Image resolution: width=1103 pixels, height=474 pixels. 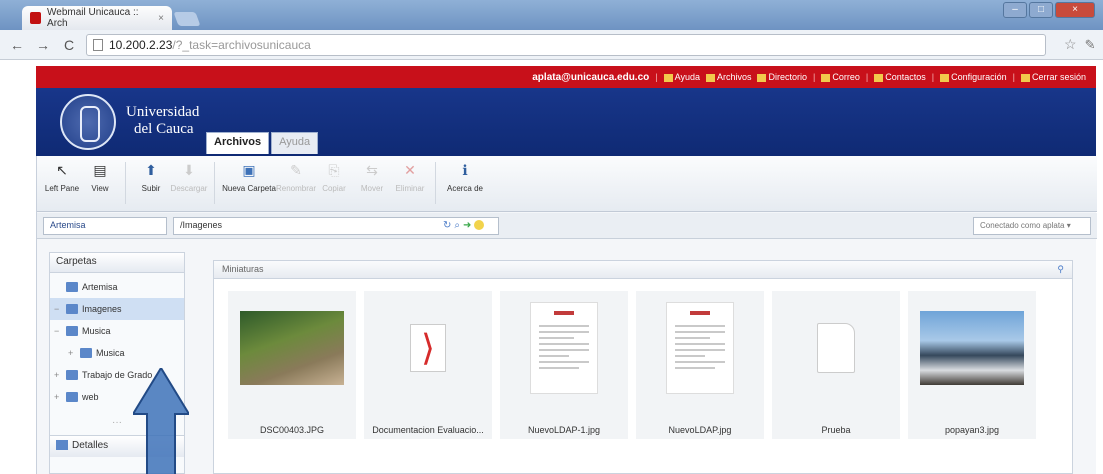 I want to click on tree-node-label: web, so click(x=90, y=397).